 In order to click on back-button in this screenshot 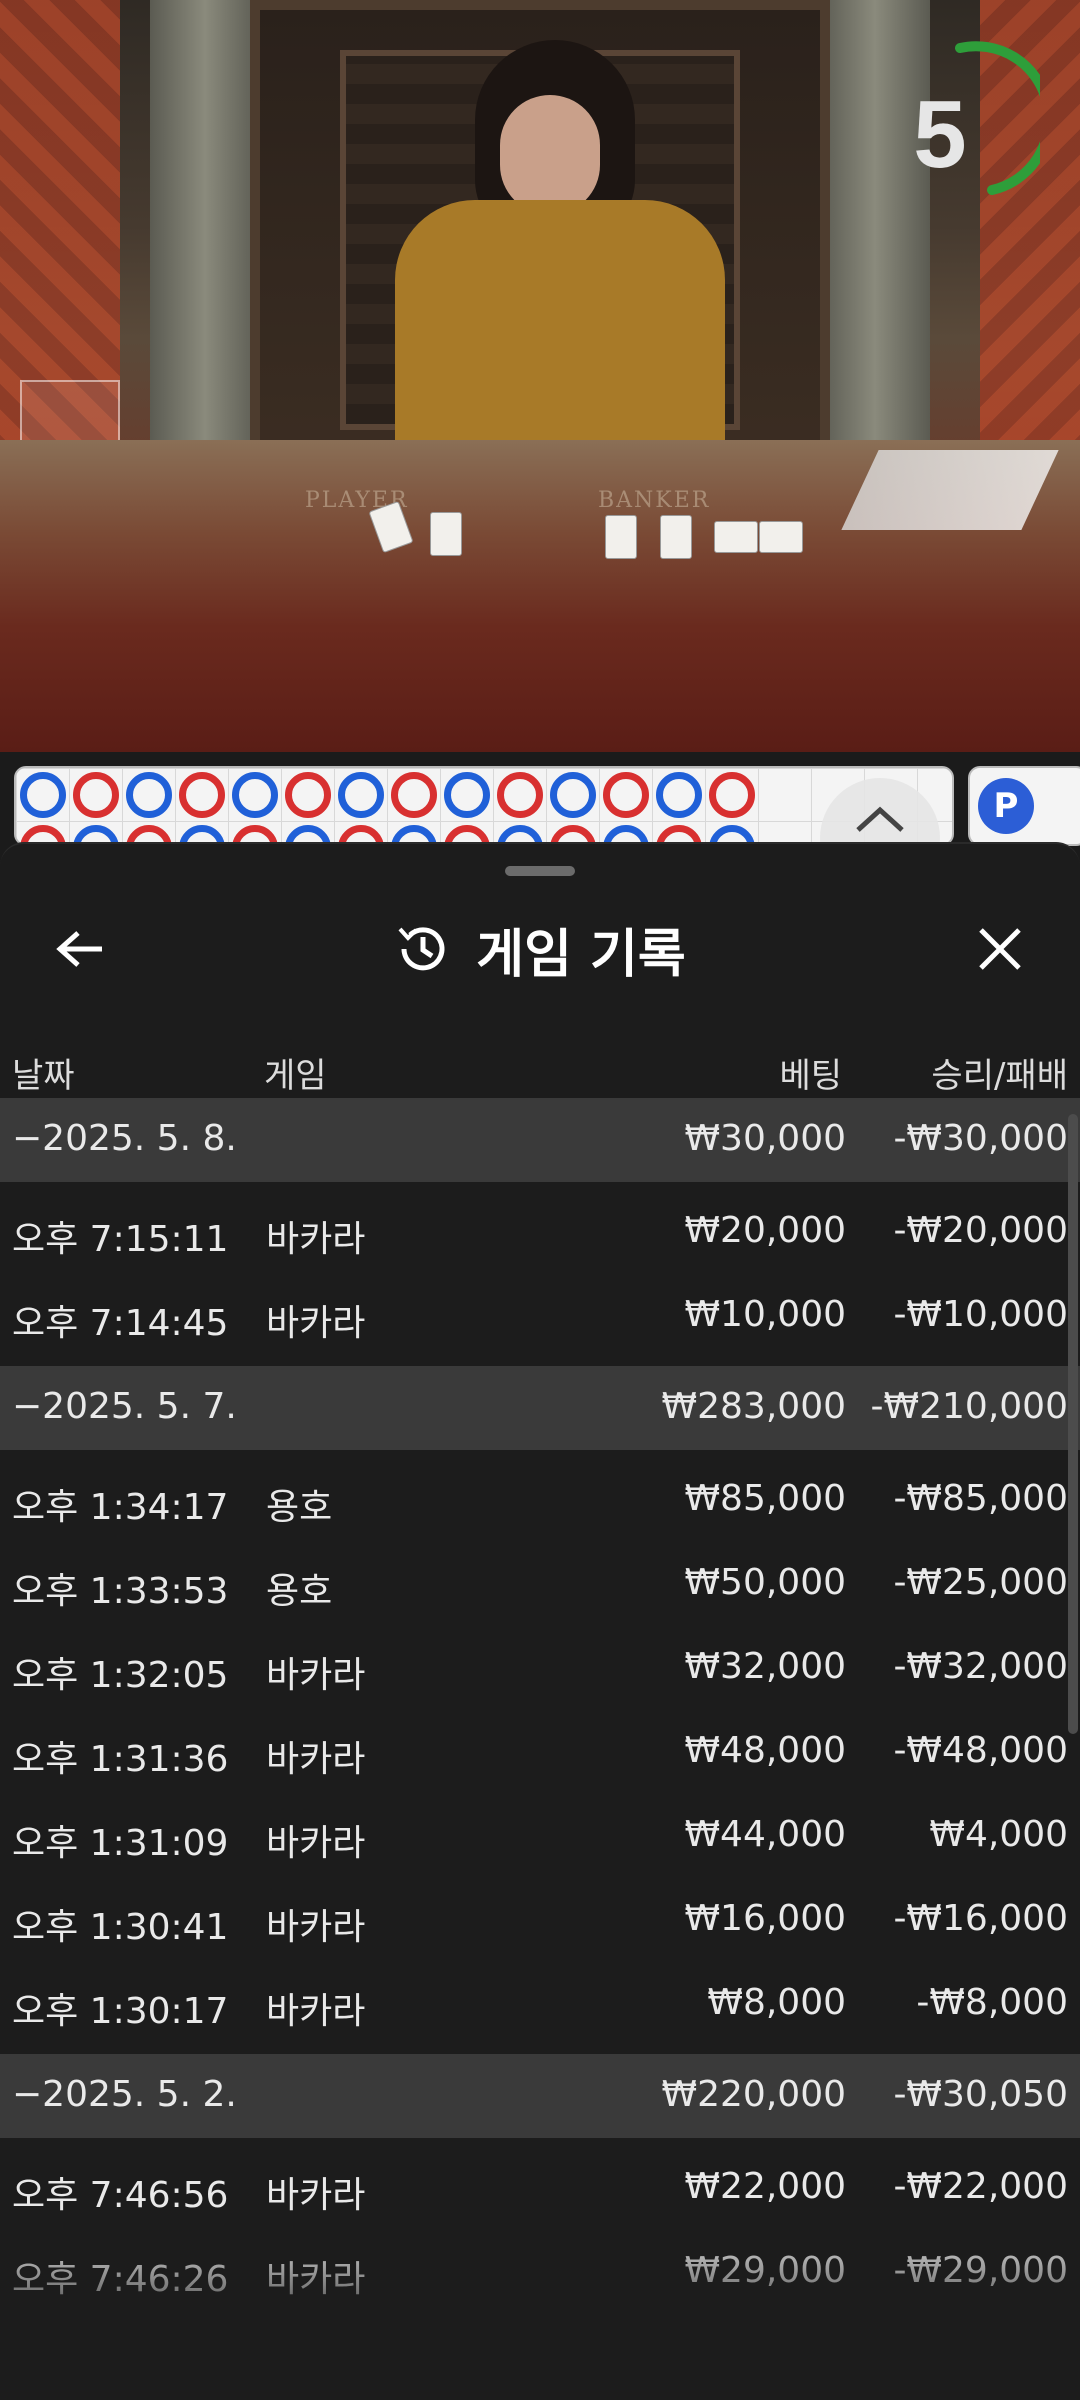, I will do `click(80, 949)`.